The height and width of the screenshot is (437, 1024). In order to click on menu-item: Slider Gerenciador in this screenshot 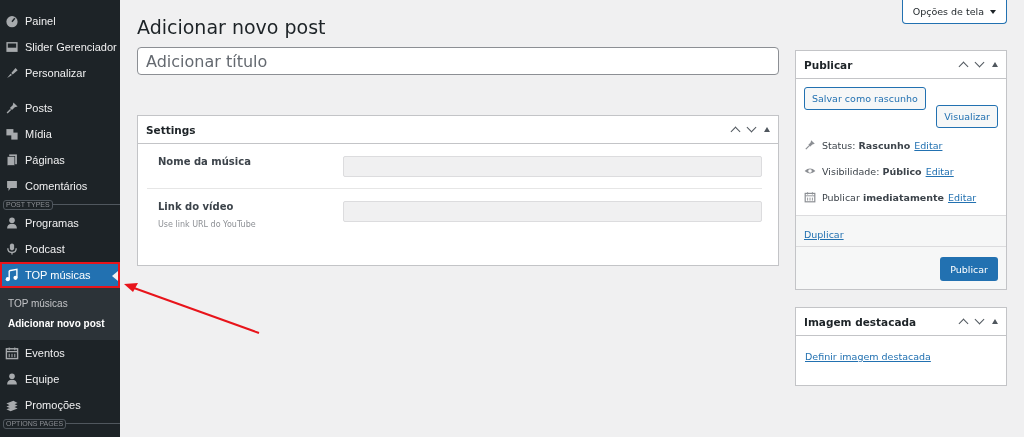, I will do `click(60, 47)`.